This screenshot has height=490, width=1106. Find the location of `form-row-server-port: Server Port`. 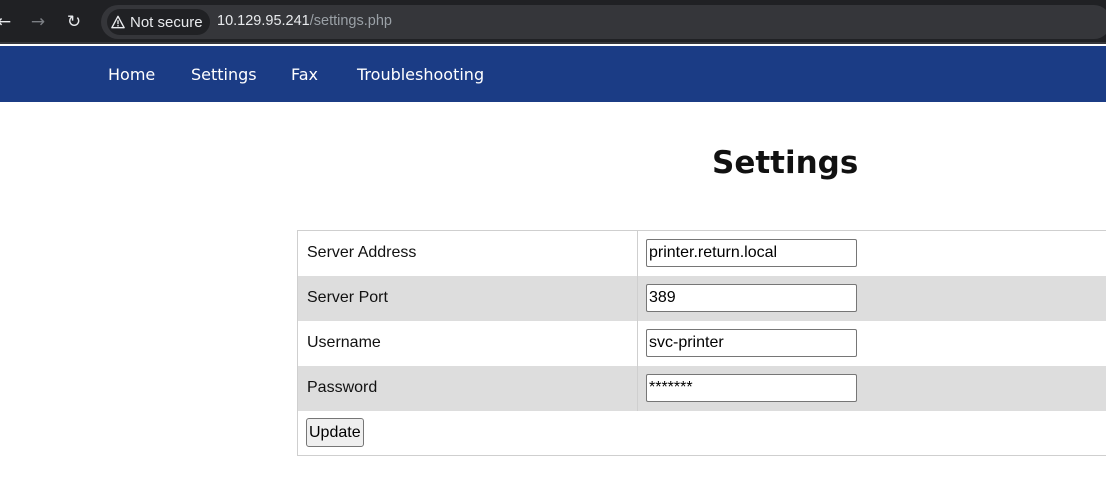

form-row-server-port: Server Port is located at coordinates (702, 298).